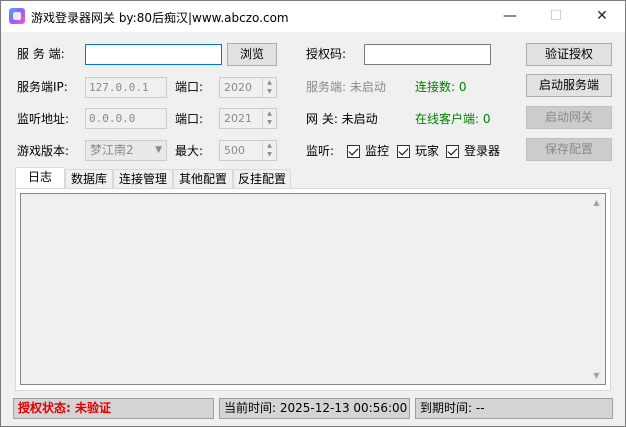  Describe the element at coordinates (556, 16) in the screenshot. I see `maximize-button: ☐` at that location.